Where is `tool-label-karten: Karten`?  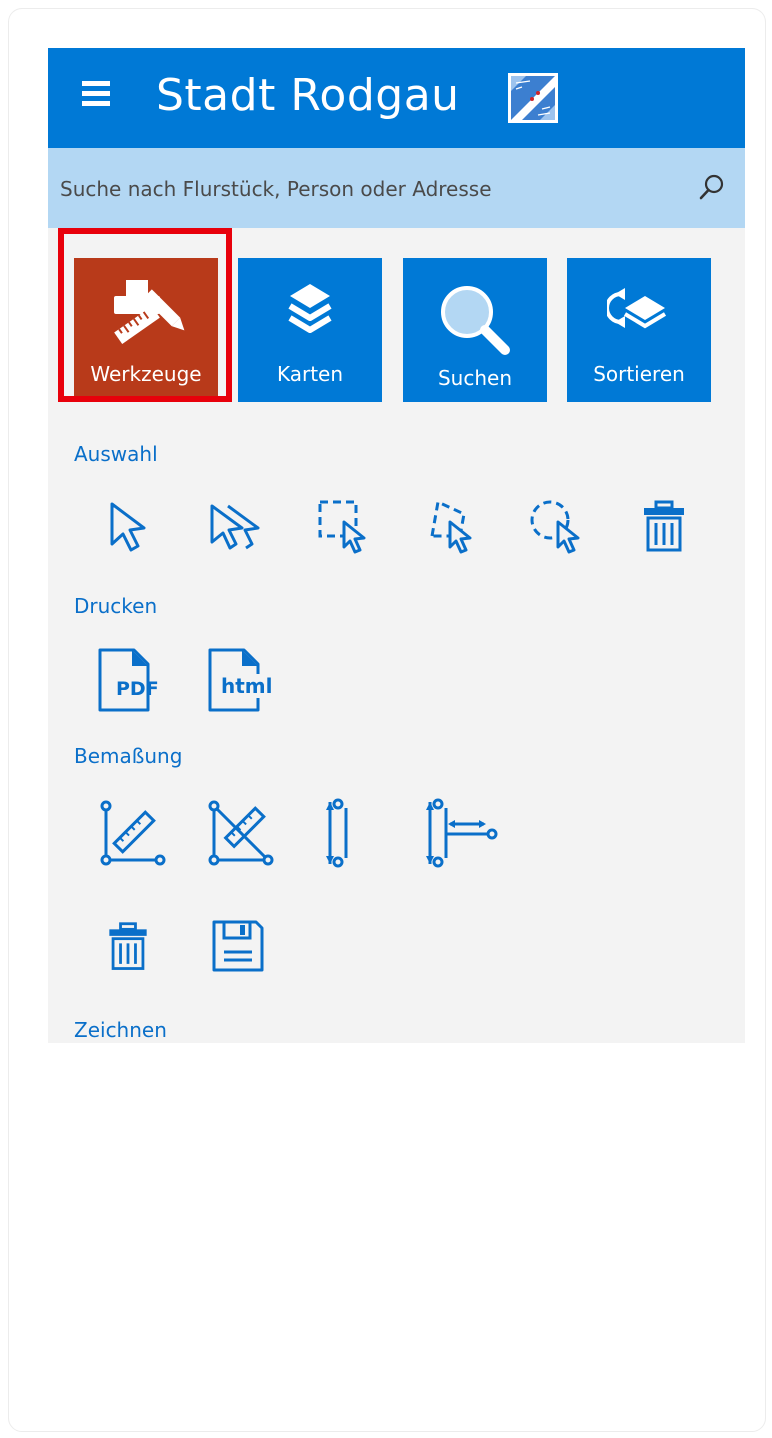 tool-label-karten: Karten is located at coordinates (310, 374).